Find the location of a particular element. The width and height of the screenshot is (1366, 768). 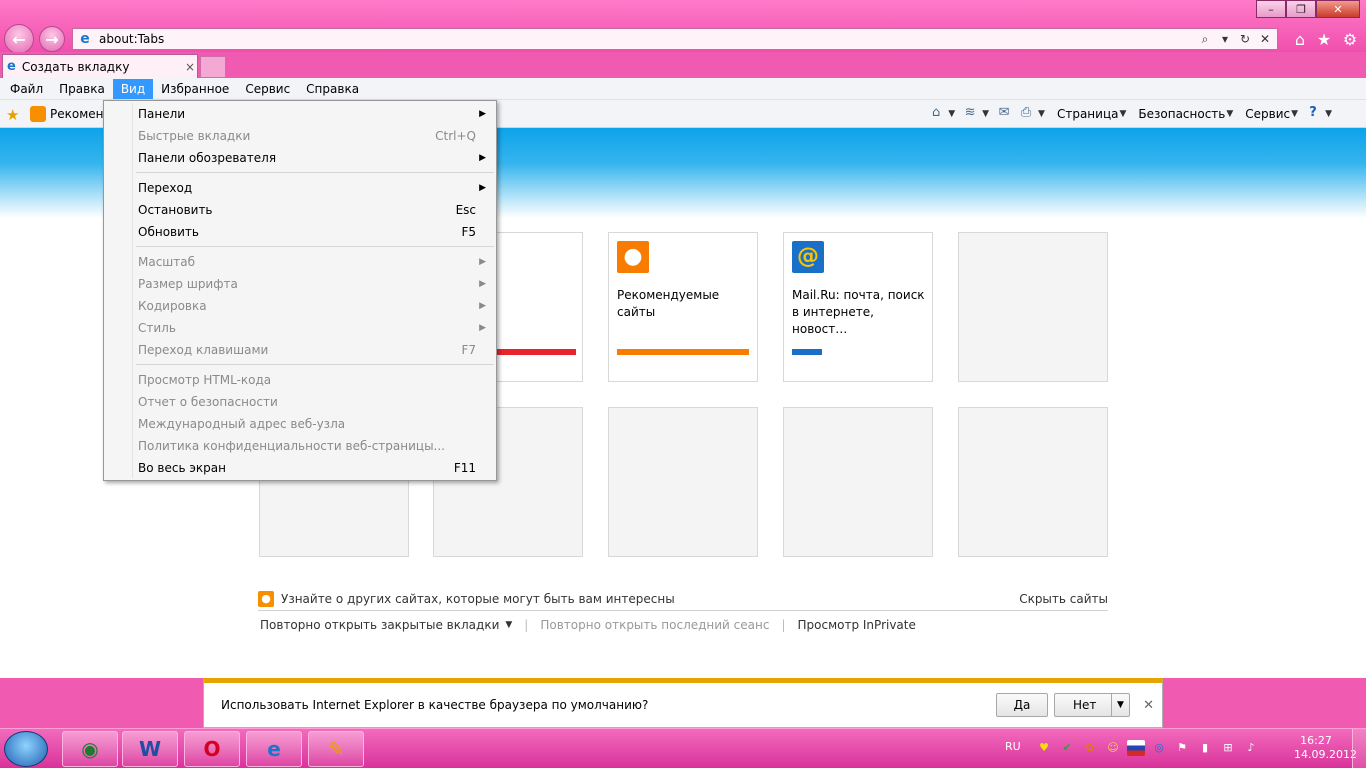

hide-sites-link: Скрыть сайты is located at coordinates (1063, 599).